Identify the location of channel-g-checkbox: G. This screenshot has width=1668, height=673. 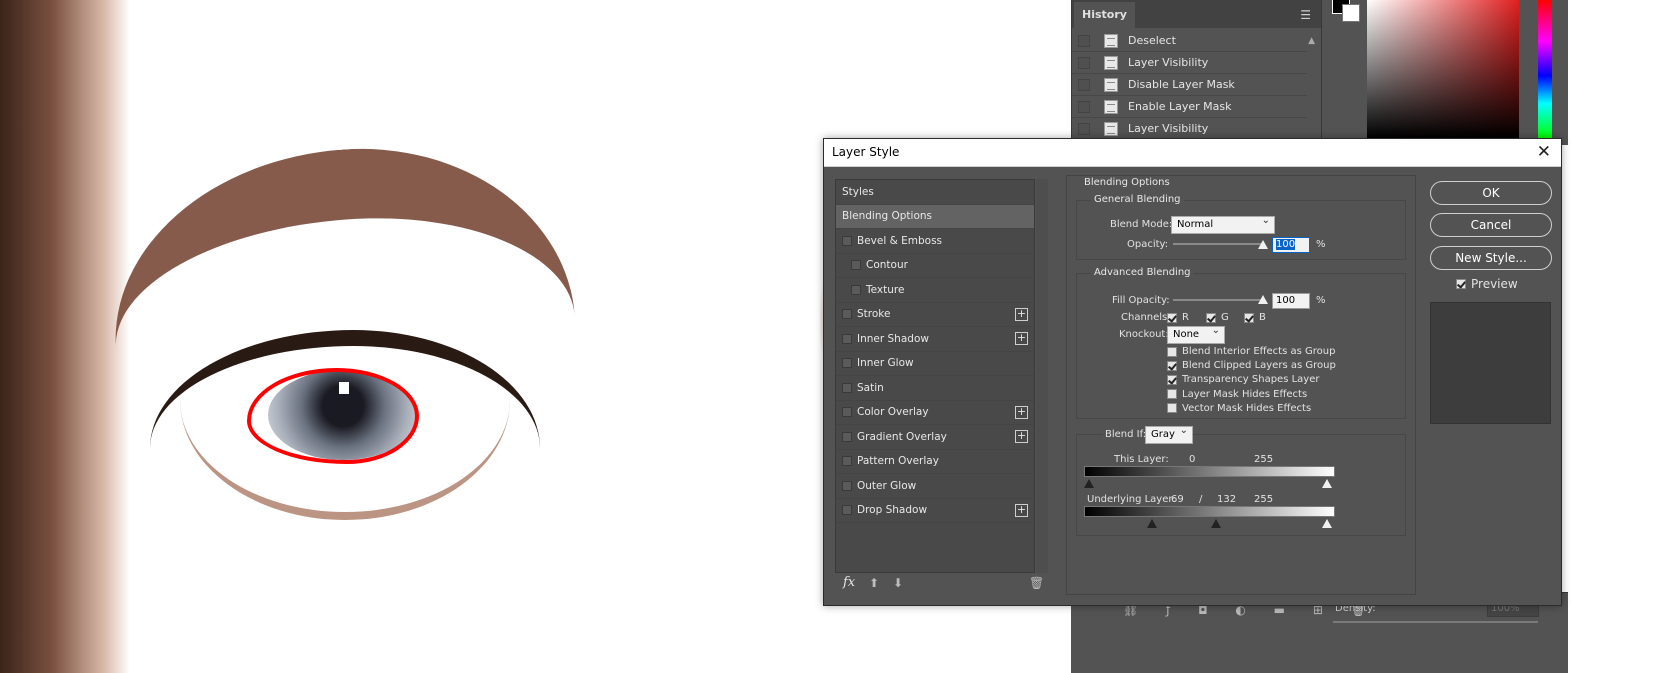
(1217, 317).